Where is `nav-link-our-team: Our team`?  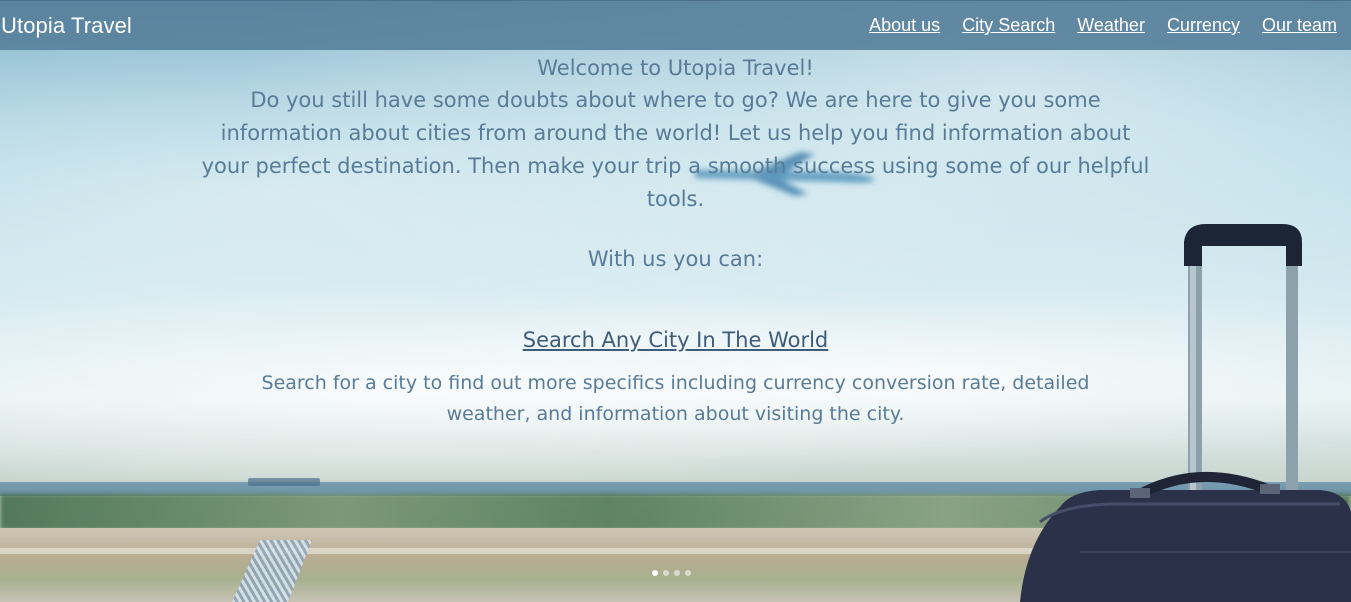 nav-link-our-team: Our team is located at coordinates (1299, 25).